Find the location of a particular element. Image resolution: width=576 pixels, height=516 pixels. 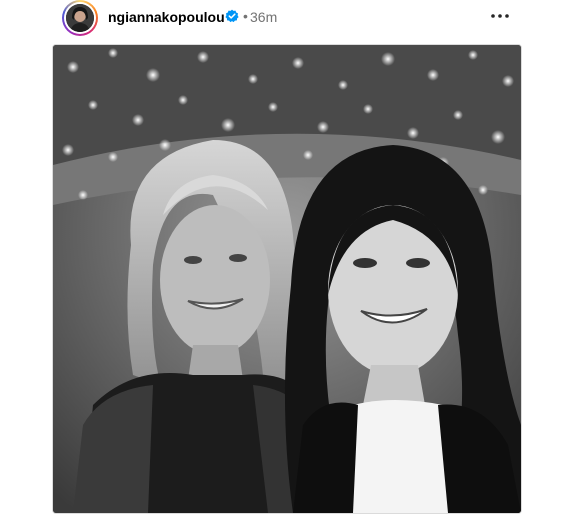

avatar-image is located at coordinates (80, 18).